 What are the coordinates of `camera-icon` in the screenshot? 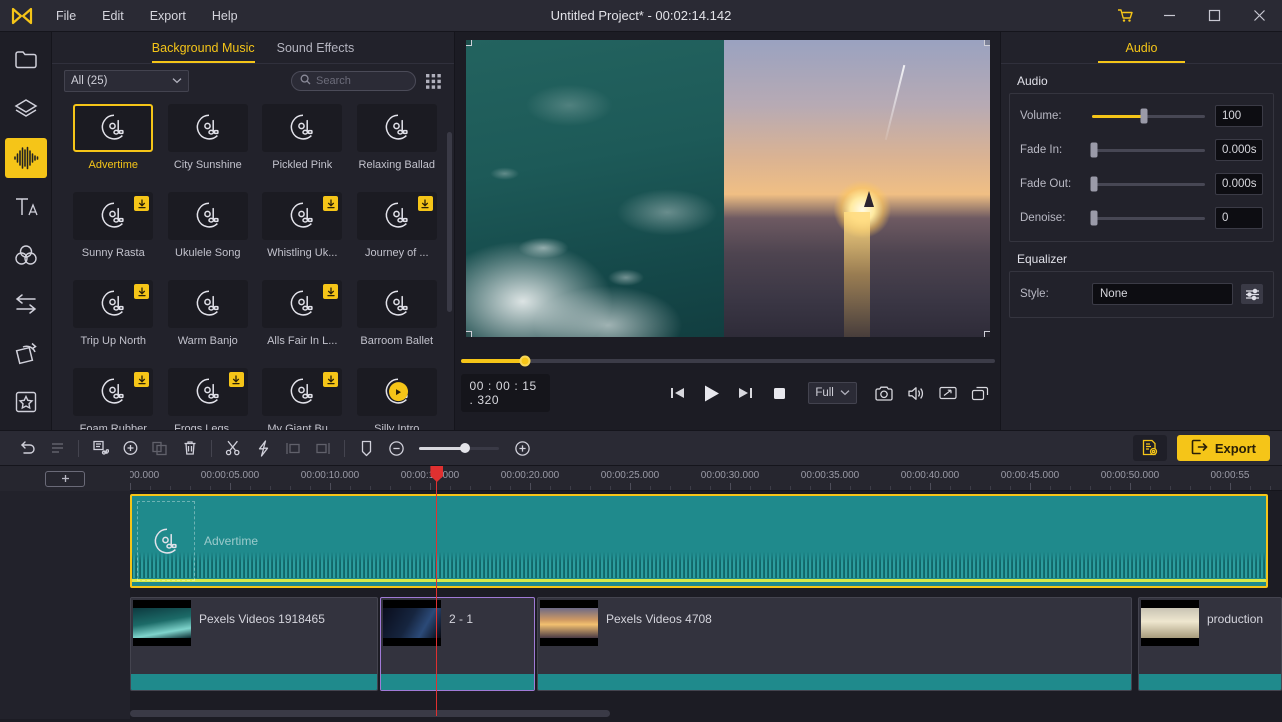 It's located at (884, 393).